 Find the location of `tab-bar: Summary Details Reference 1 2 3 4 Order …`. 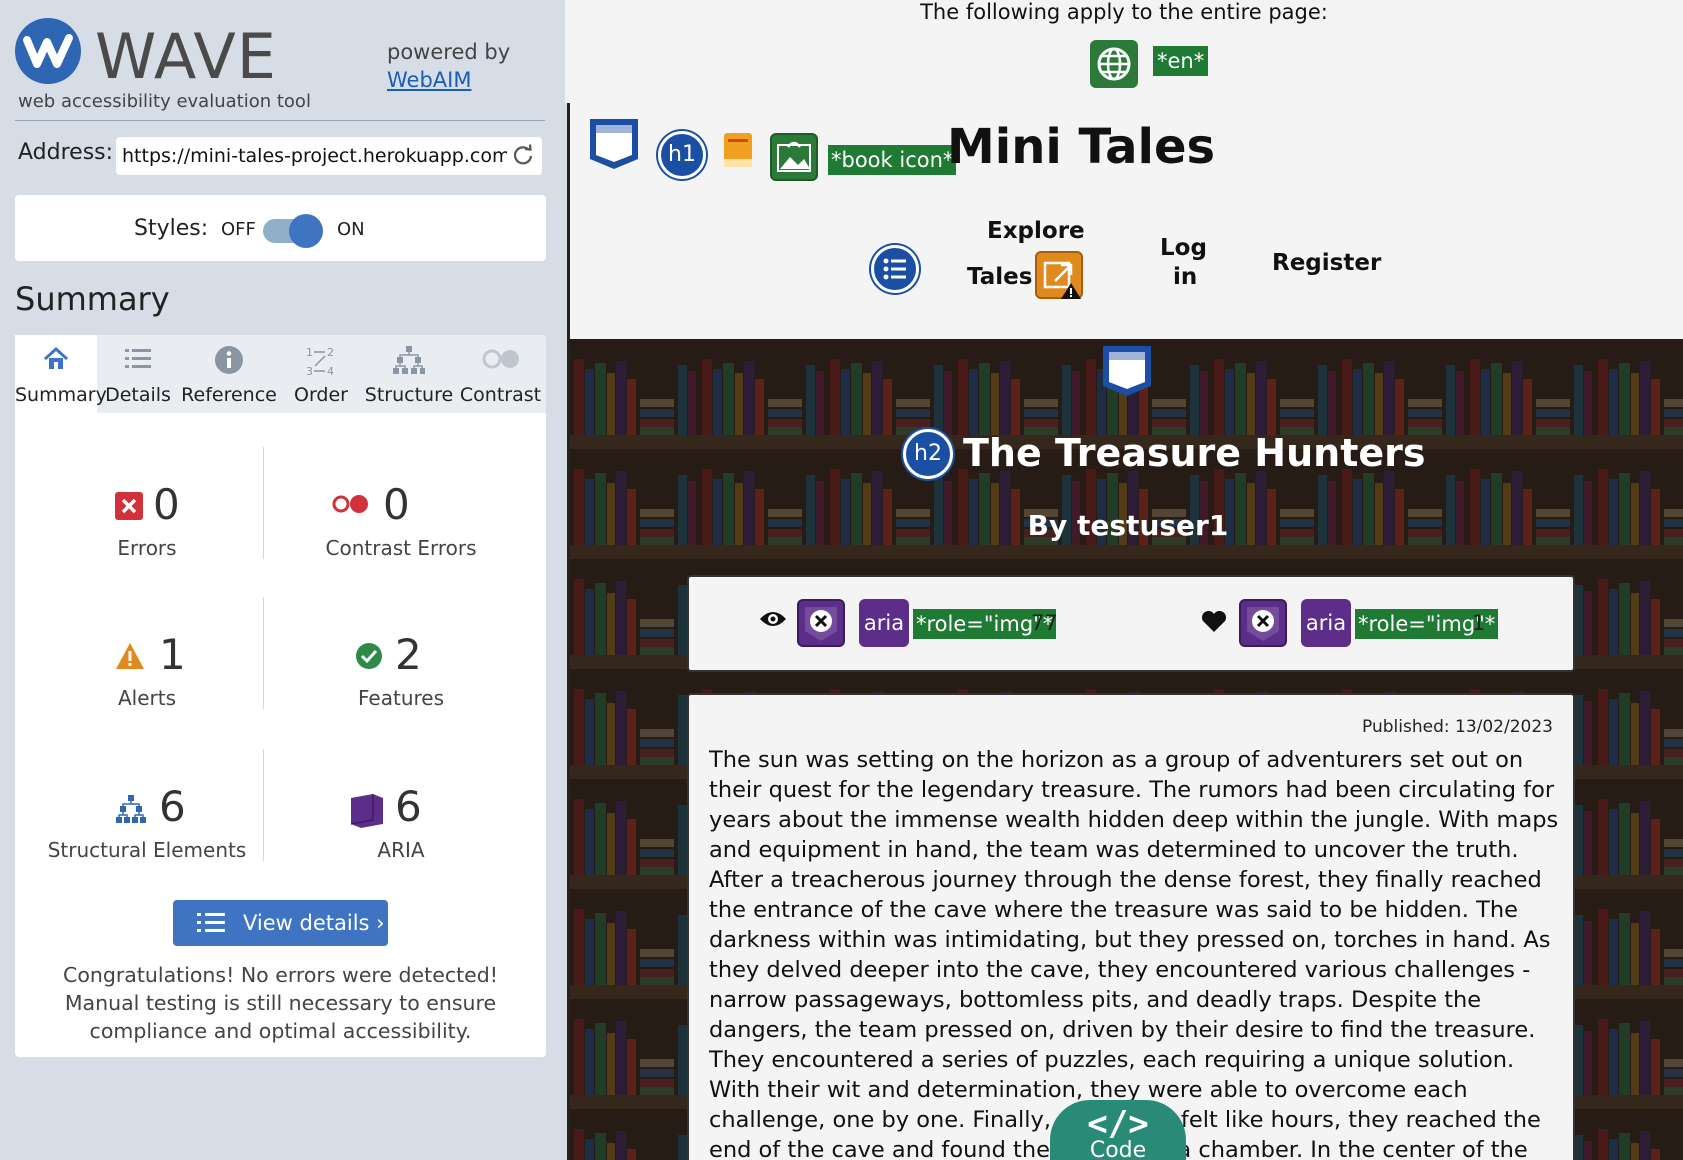

tab-bar: Summary Details Reference 1 2 3 4 Order … is located at coordinates (280, 374).